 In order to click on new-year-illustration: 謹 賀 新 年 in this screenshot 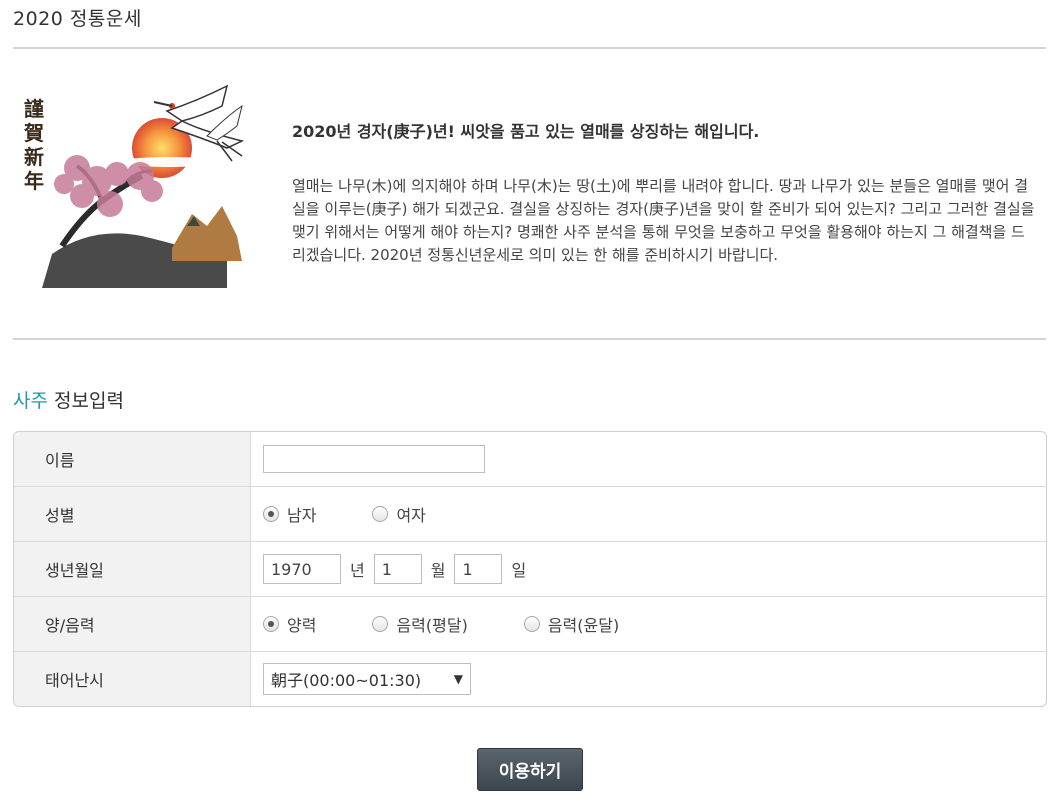, I will do `click(134, 186)`.